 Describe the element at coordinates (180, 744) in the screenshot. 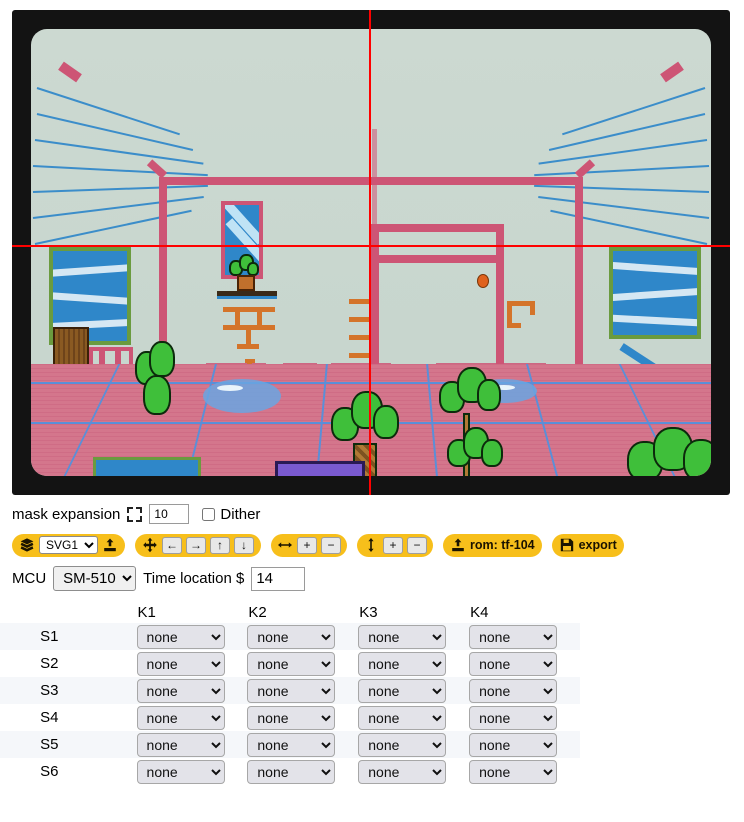

I see `matrix-select-s5-k1: none` at that location.